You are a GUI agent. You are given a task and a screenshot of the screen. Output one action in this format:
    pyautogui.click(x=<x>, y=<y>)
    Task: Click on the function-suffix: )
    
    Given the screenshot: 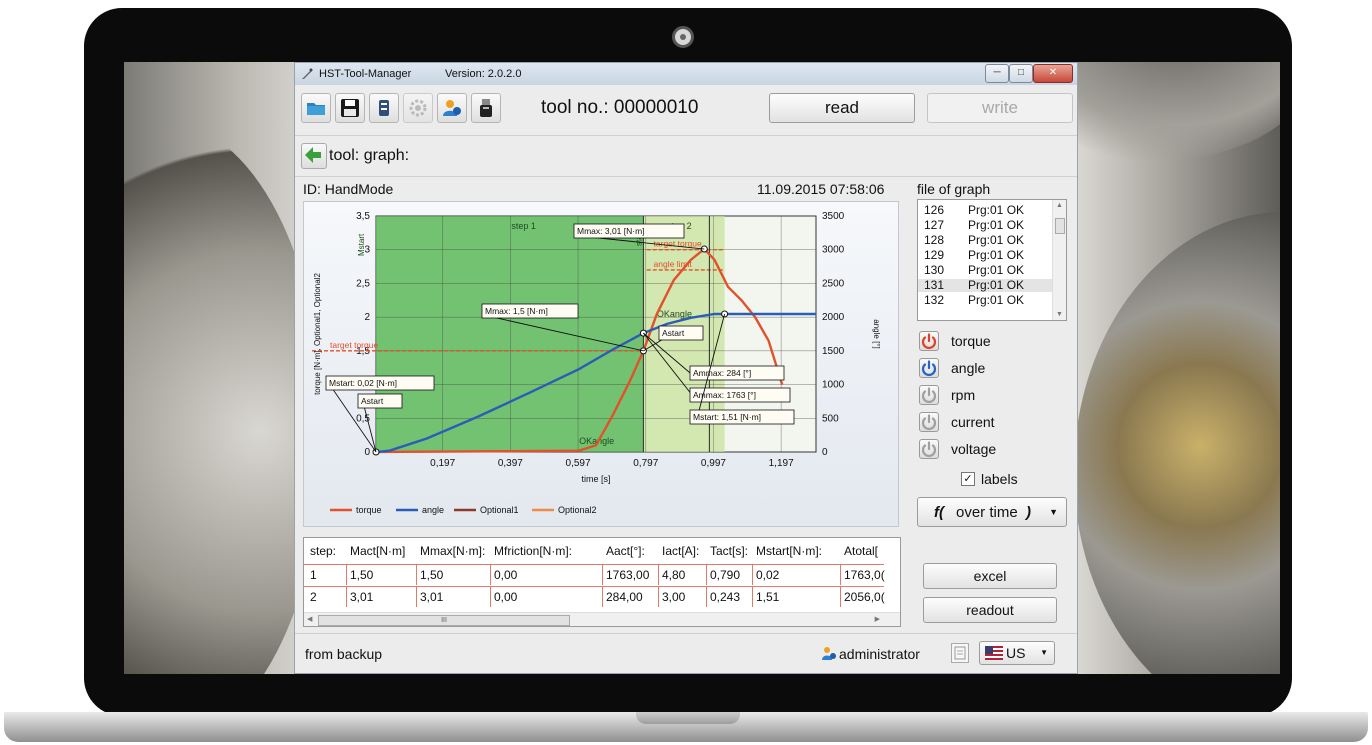 What is the action you would take?
    pyautogui.click(x=1028, y=512)
    